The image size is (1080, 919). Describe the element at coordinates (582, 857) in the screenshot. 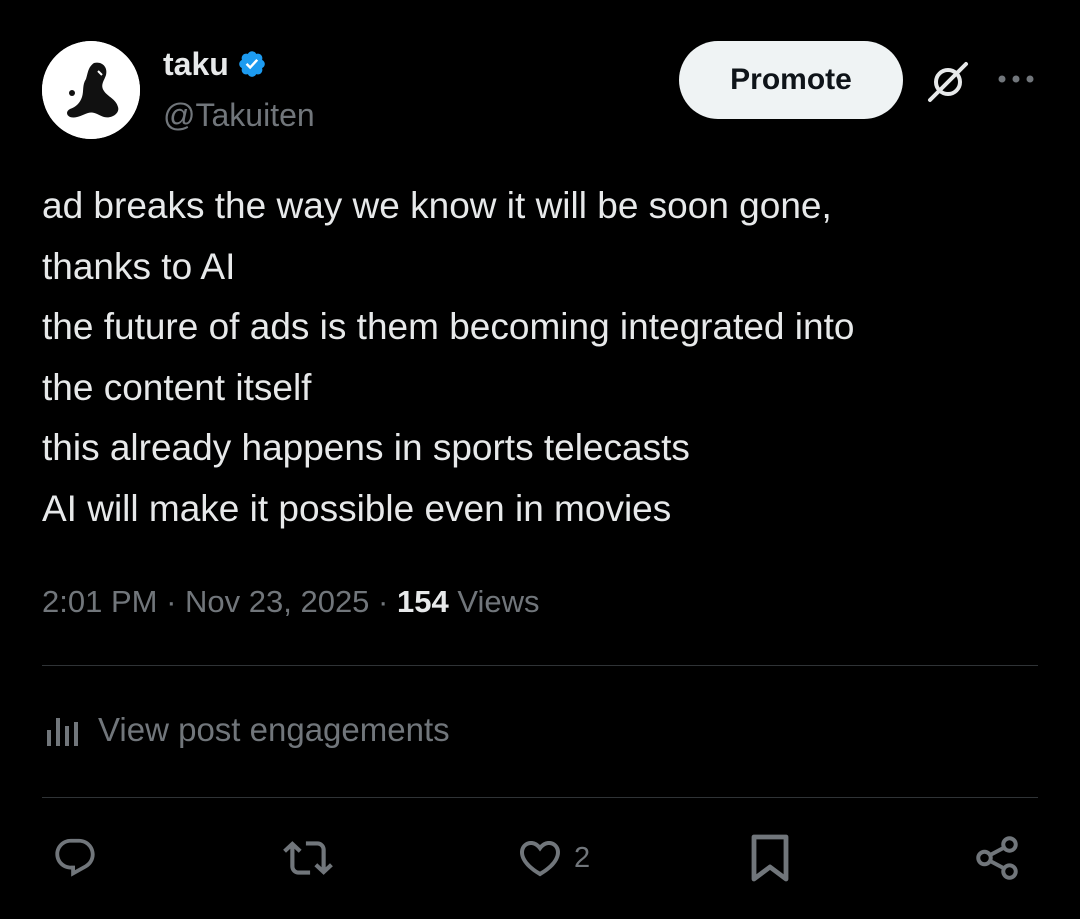

I see `like-count: 2` at that location.